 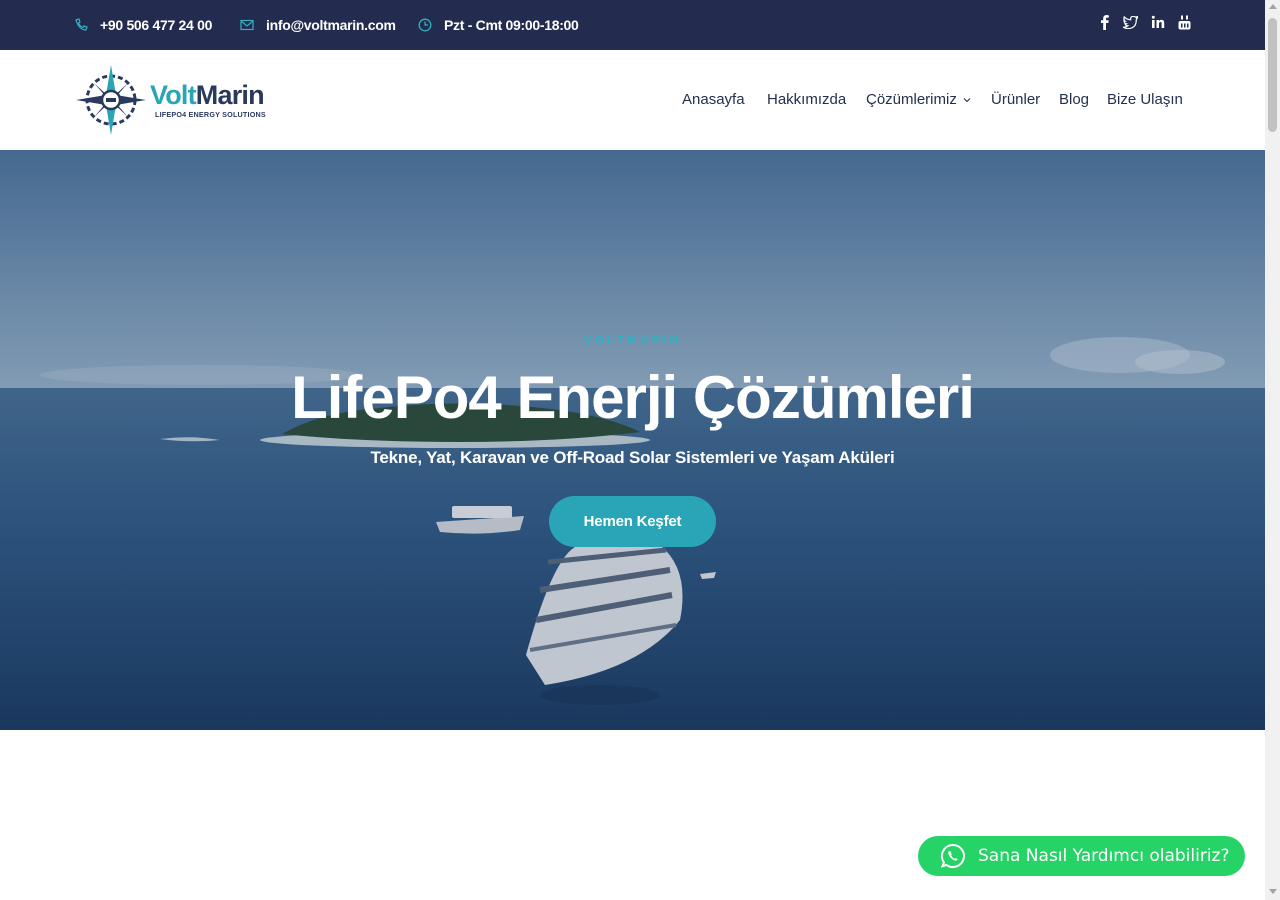 I want to click on chevron-down-icon, so click(x=967, y=100).